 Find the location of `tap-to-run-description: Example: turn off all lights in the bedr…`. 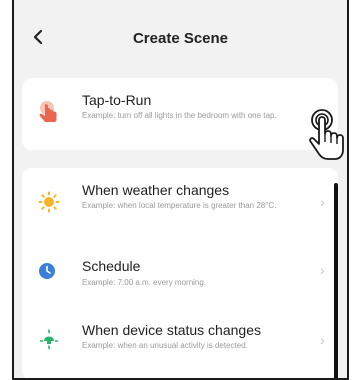

tap-to-run-description: Example: turn off all lights in the bedr… is located at coordinates (179, 115).